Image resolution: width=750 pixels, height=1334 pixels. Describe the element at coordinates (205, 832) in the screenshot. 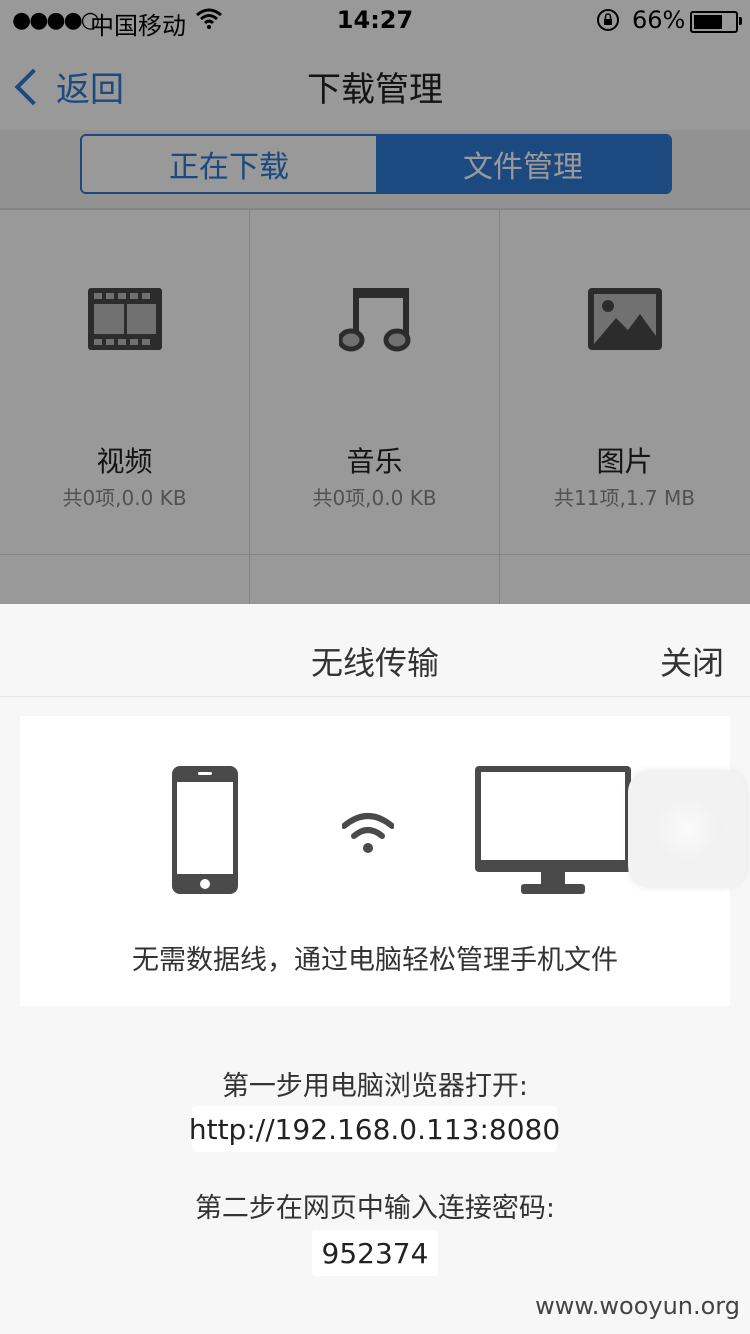

I see `phone-icon` at that location.